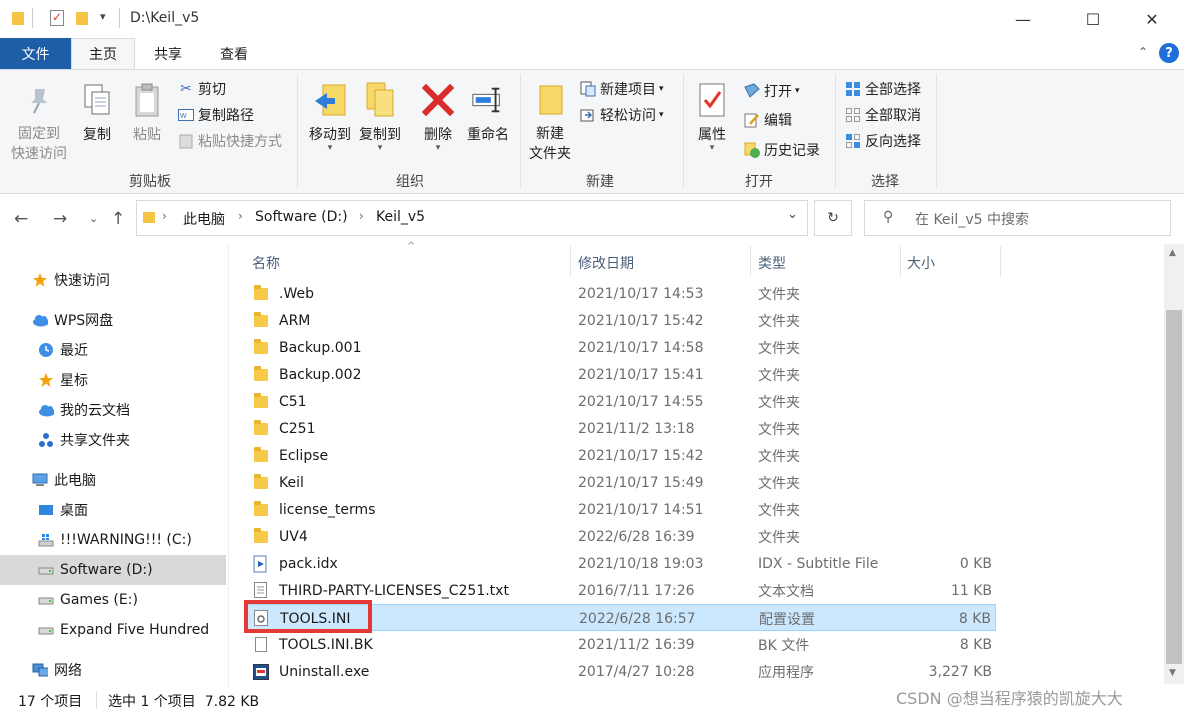 Image resolution: width=1184 pixels, height=715 pixels. What do you see at coordinates (113, 320) in the screenshot?
I see `nav-item: WPS网盘` at bounding box center [113, 320].